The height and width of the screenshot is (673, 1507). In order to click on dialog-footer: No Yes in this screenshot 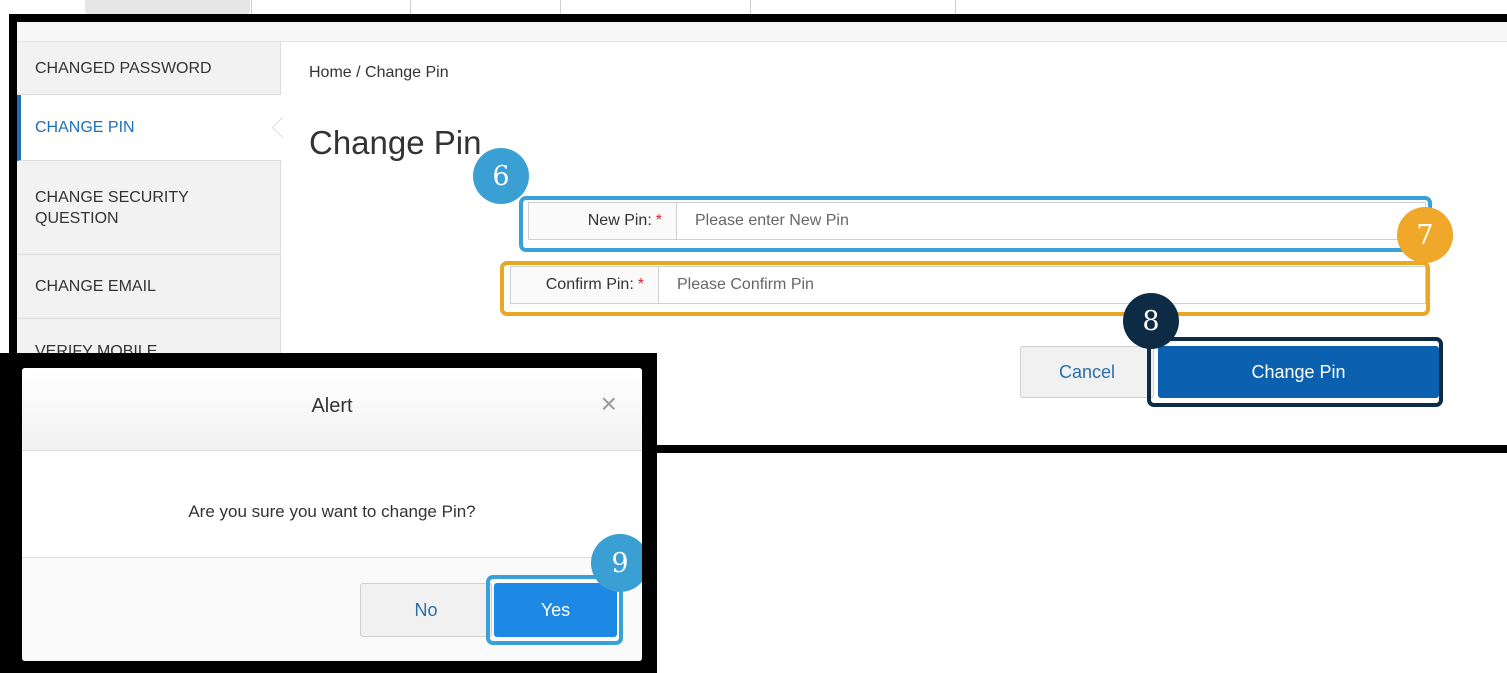, I will do `click(332, 609)`.